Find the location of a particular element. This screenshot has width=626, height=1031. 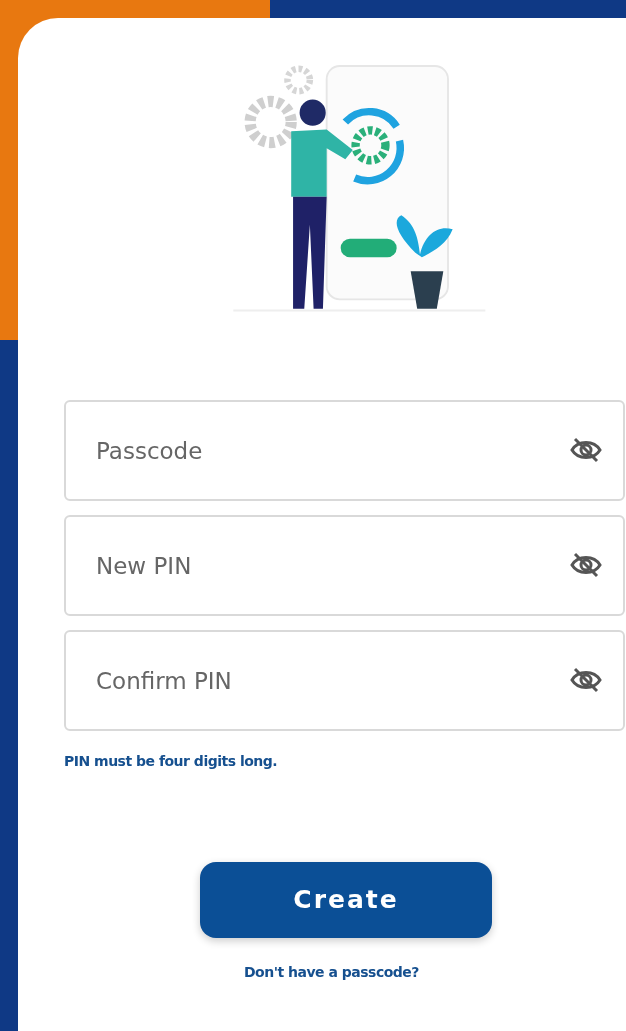

no-passcode-link: Don't have a passcode? is located at coordinates (435, 972).